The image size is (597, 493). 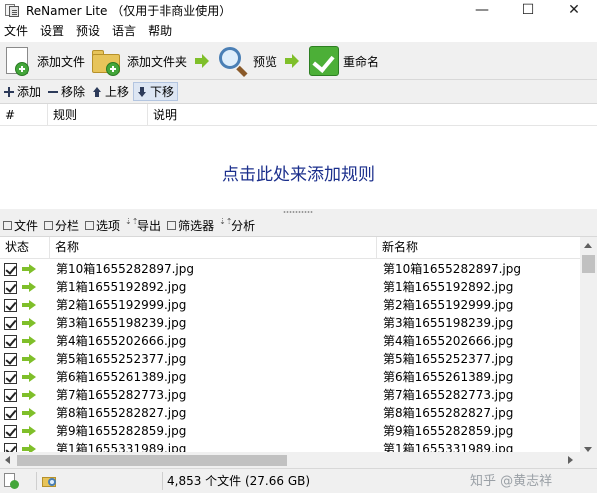 What do you see at coordinates (298, 61) in the screenshot?
I see `main-toolbar: 添加文件 添加文件夹 预览 重命名` at bounding box center [298, 61].